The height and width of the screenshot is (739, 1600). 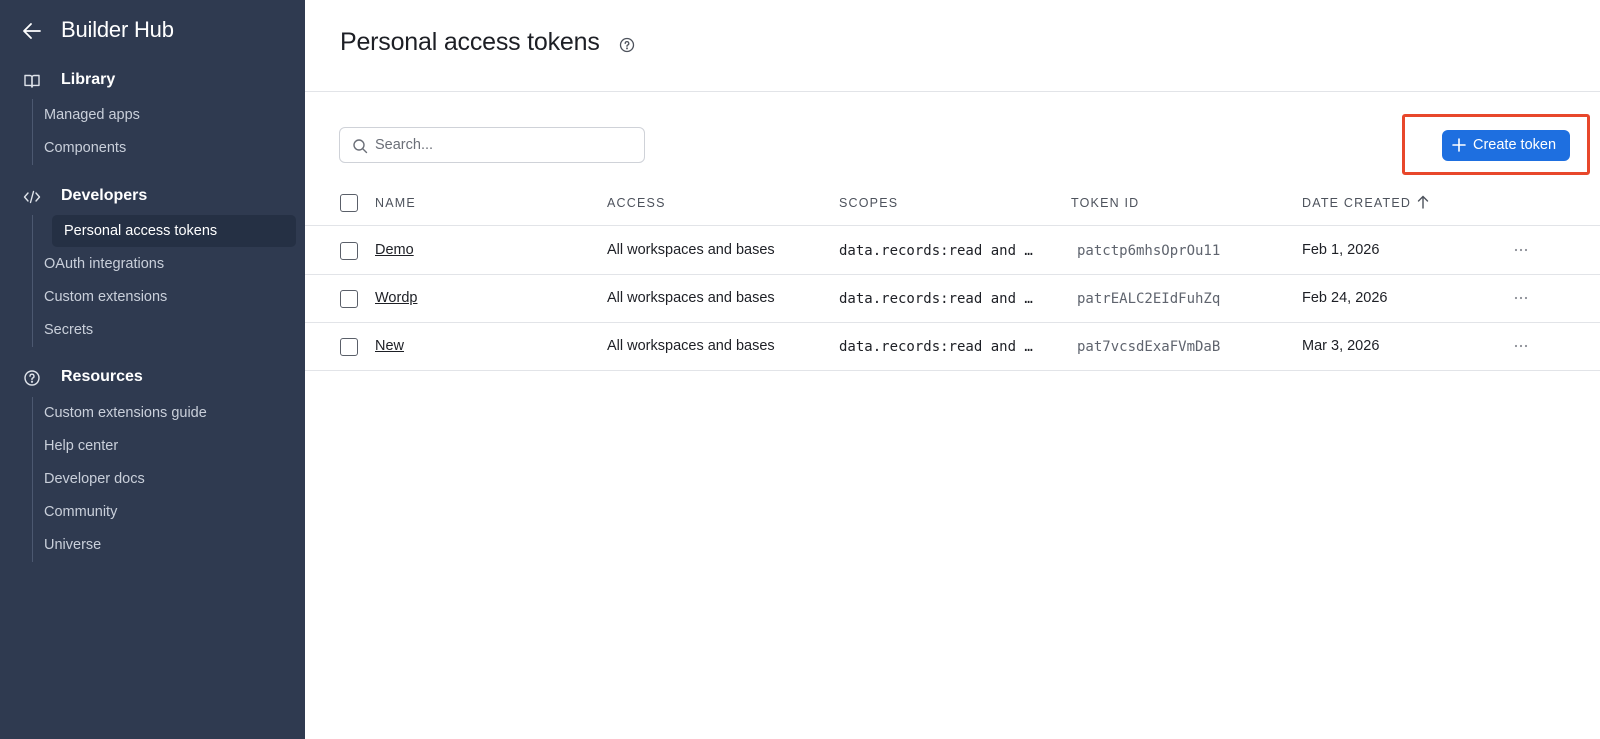 I want to click on sidebar-item-developer-docs: Developer docs, so click(x=152, y=479).